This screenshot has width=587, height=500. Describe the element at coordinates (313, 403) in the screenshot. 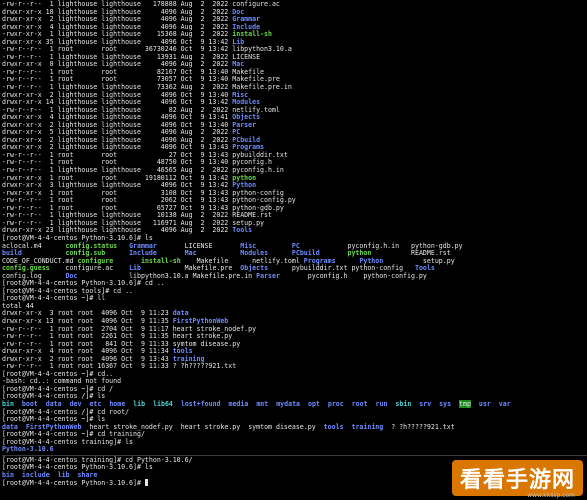

I see `root-dir: opt` at that location.